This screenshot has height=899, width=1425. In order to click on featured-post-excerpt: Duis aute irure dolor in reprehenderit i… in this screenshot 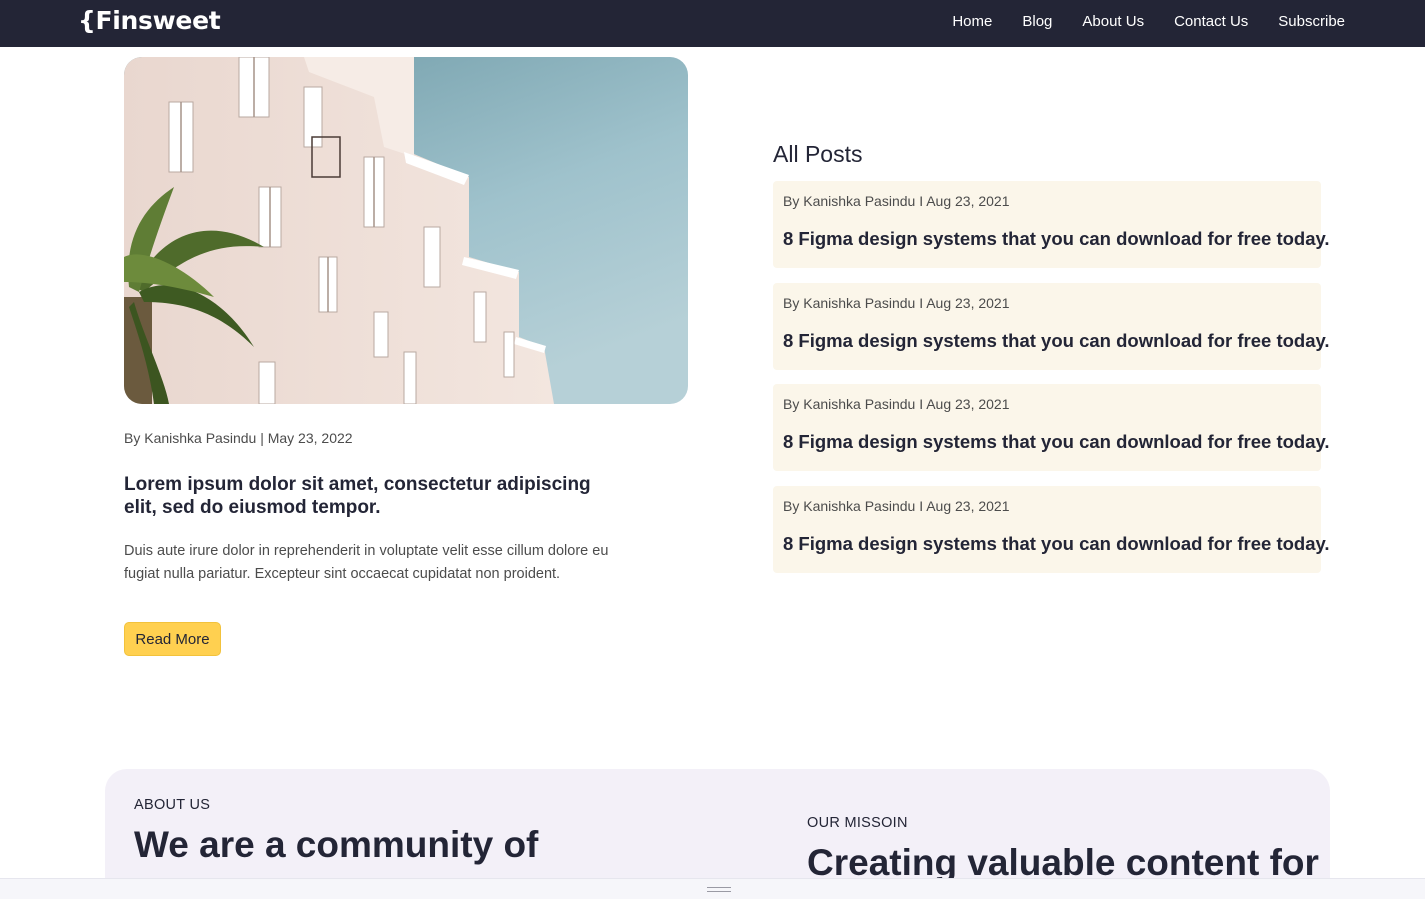, I will do `click(366, 562)`.